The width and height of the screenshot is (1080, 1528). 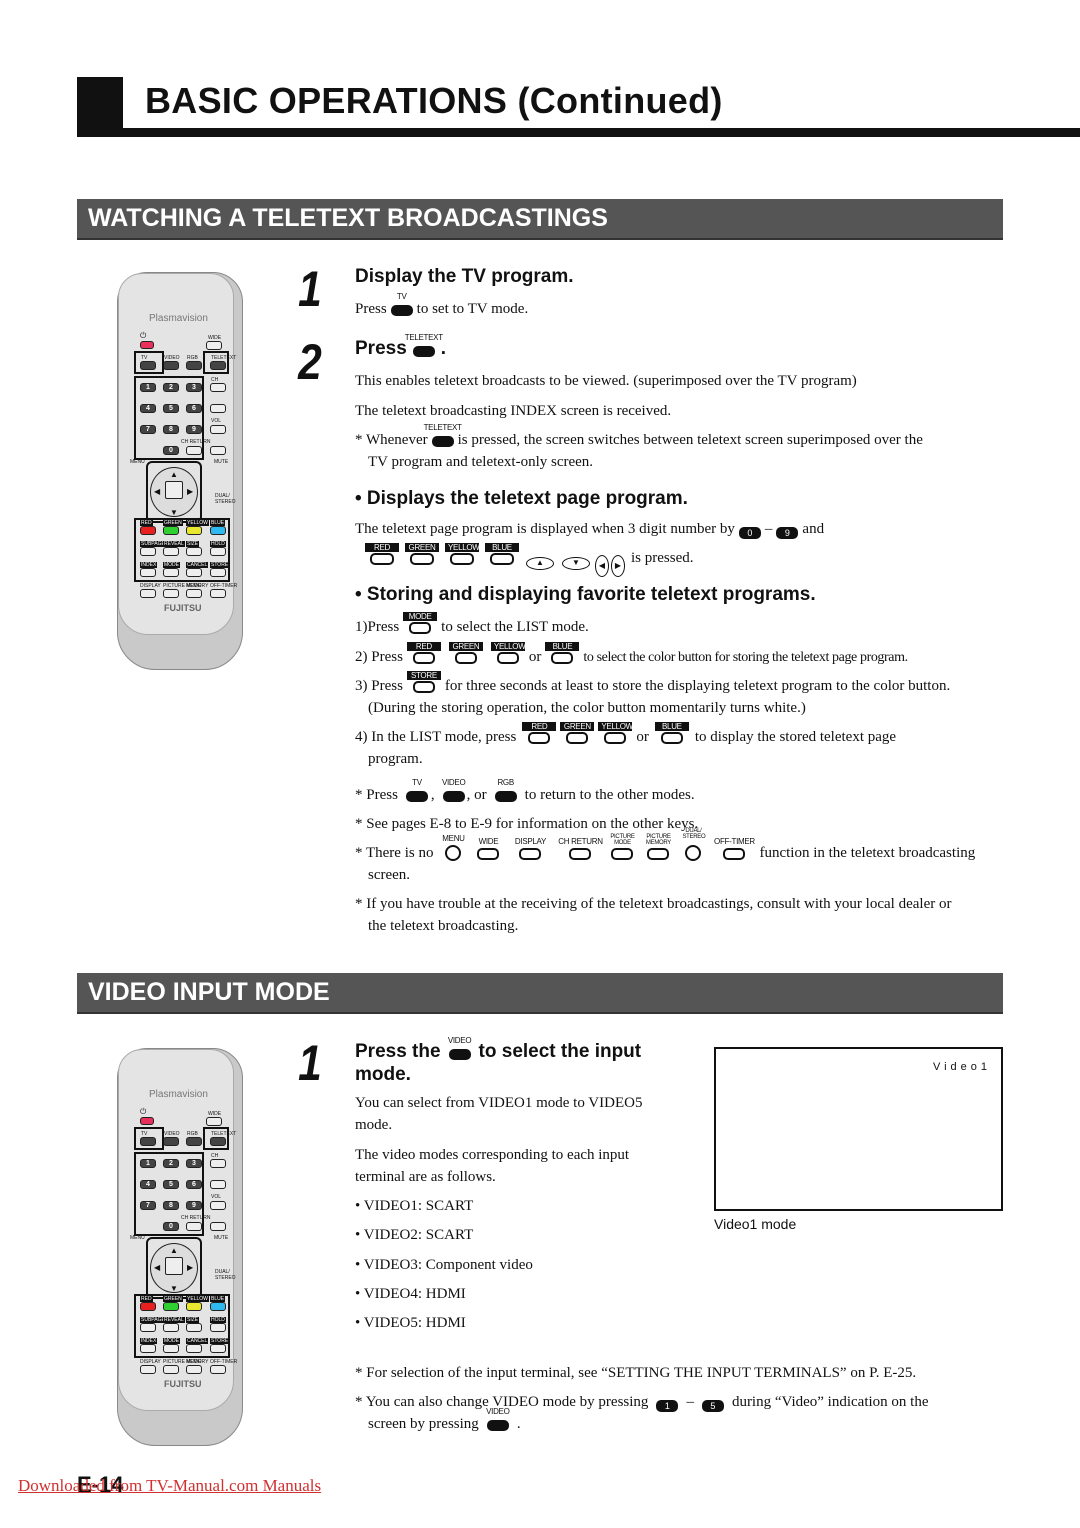 I want to click on button-label: PICTURE MEMORY, so click(x=658, y=840).